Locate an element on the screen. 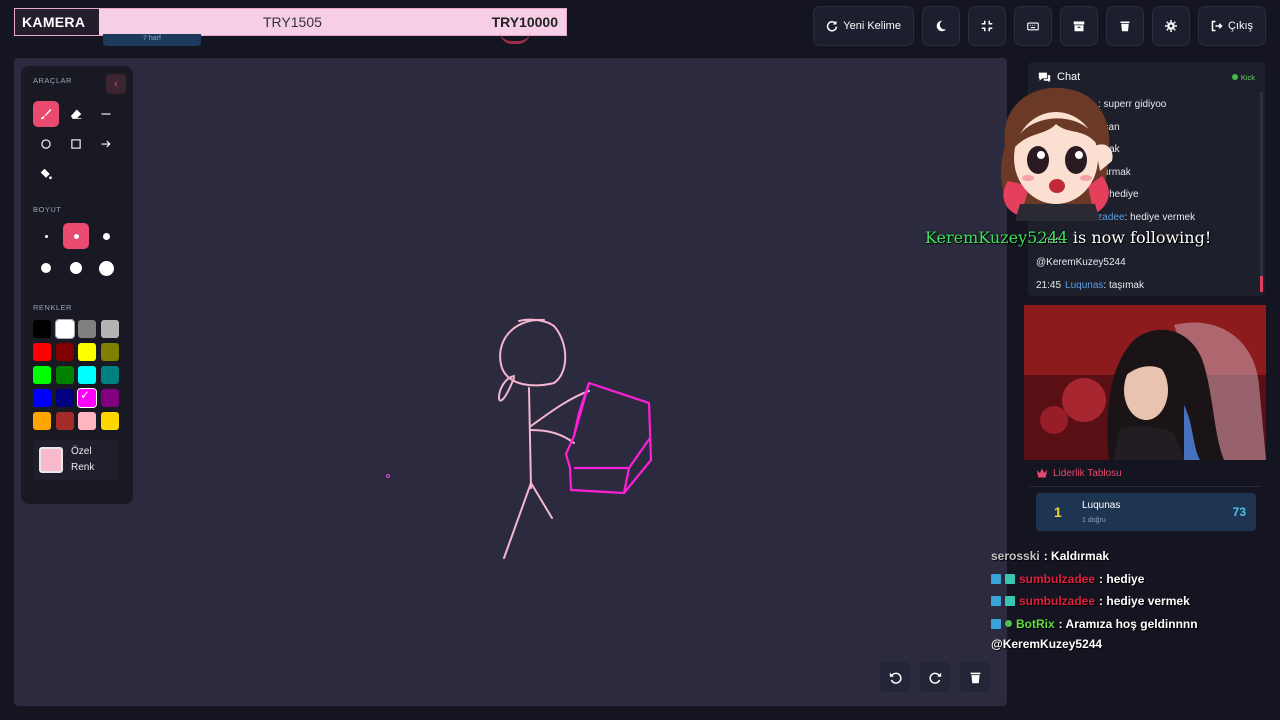 The image size is (1280, 720). follow-alert: KeremKuzey5244 is now following! is located at coordinates (1068, 237).